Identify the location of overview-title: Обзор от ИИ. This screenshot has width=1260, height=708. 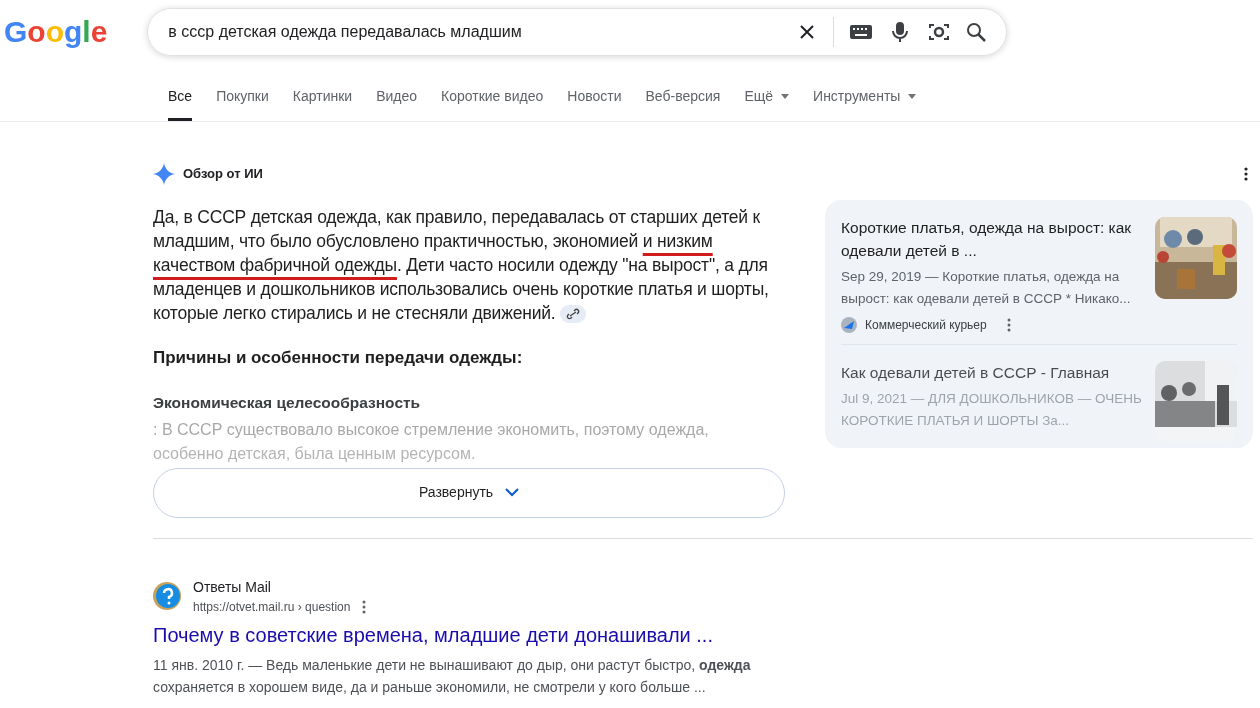
(223, 174).